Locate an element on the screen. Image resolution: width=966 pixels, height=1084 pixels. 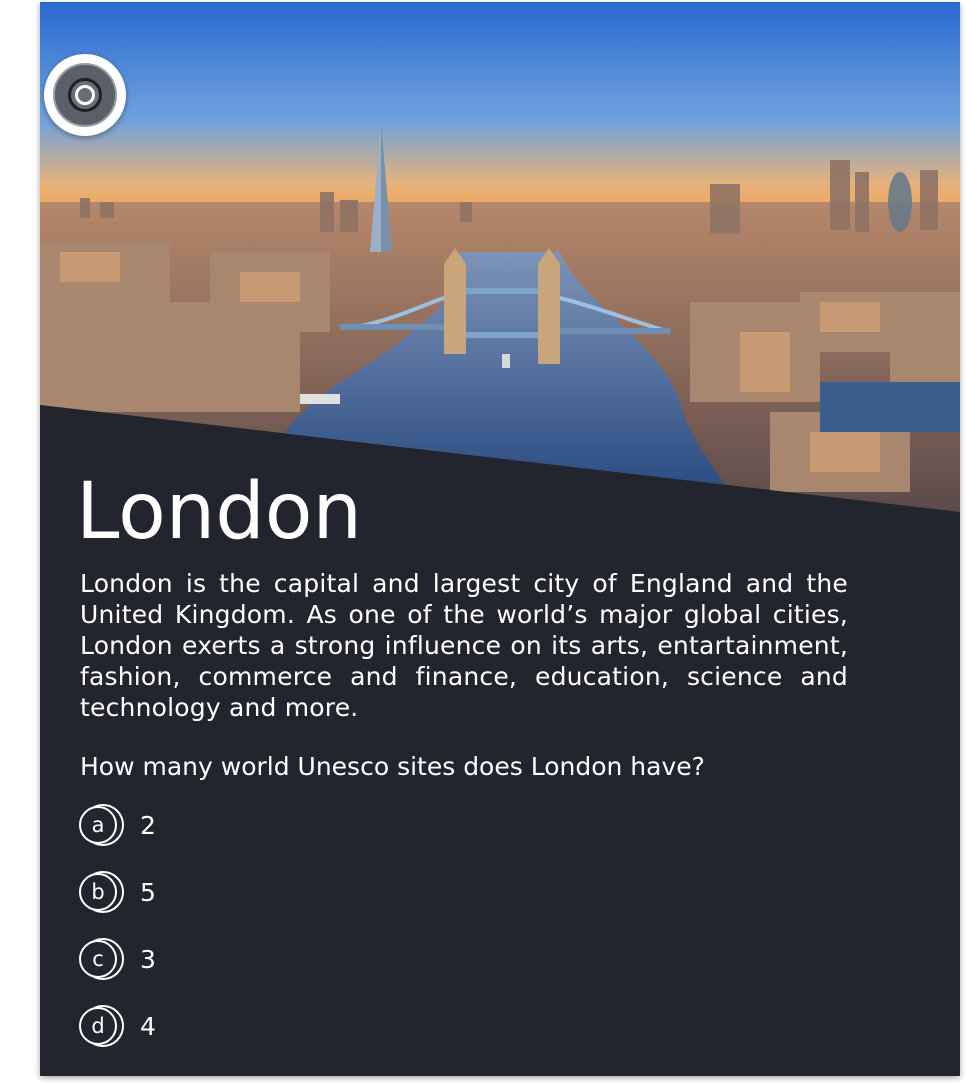
badge-ring is located at coordinates (85, 95).